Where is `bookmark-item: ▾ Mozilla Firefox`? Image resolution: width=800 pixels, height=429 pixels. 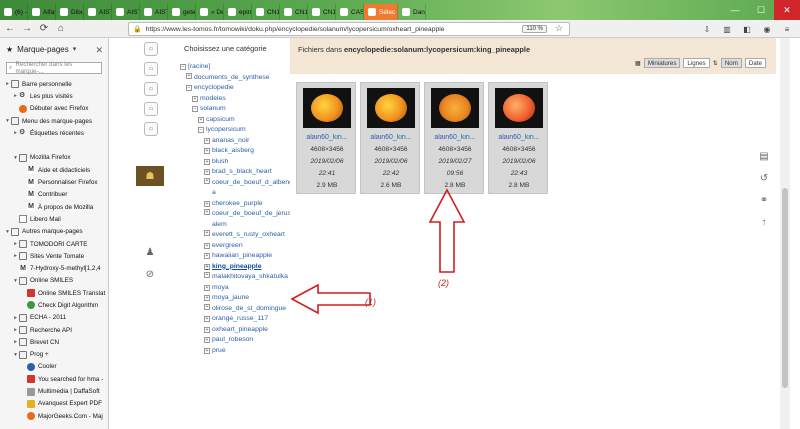 bookmark-item: ▾ Mozilla Firefox is located at coordinates (54, 158).